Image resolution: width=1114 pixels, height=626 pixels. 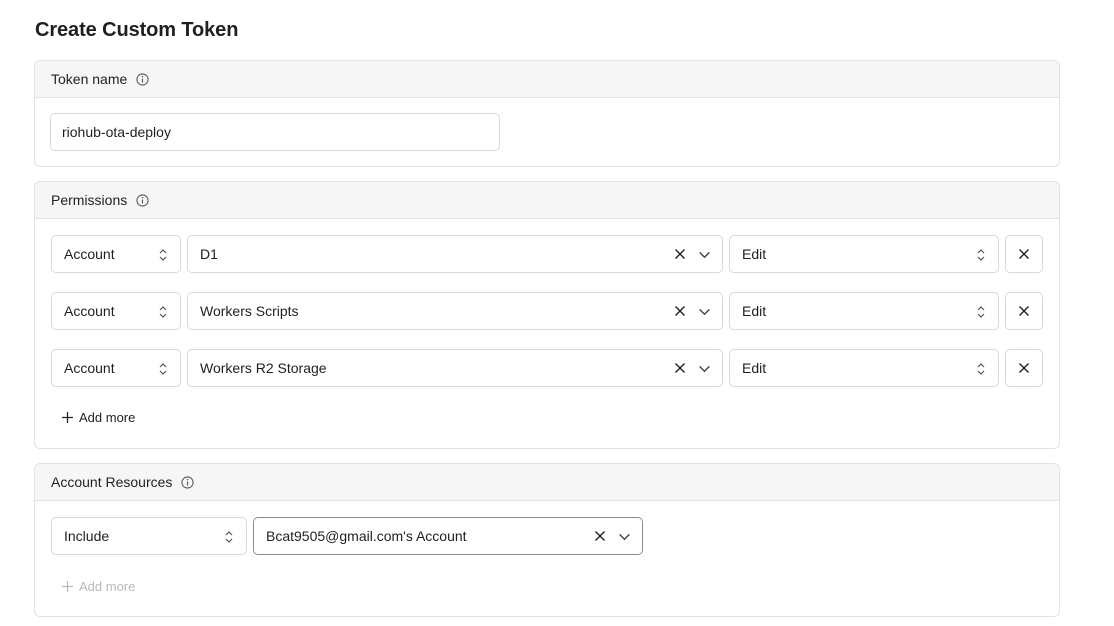 I want to click on token-name-input, so click(x=275, y=132).